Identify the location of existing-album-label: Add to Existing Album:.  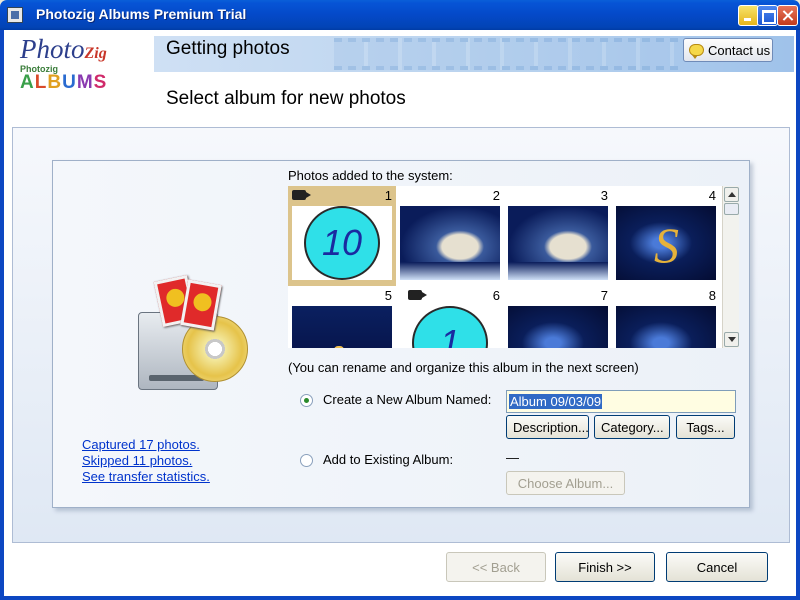
(388, 459).